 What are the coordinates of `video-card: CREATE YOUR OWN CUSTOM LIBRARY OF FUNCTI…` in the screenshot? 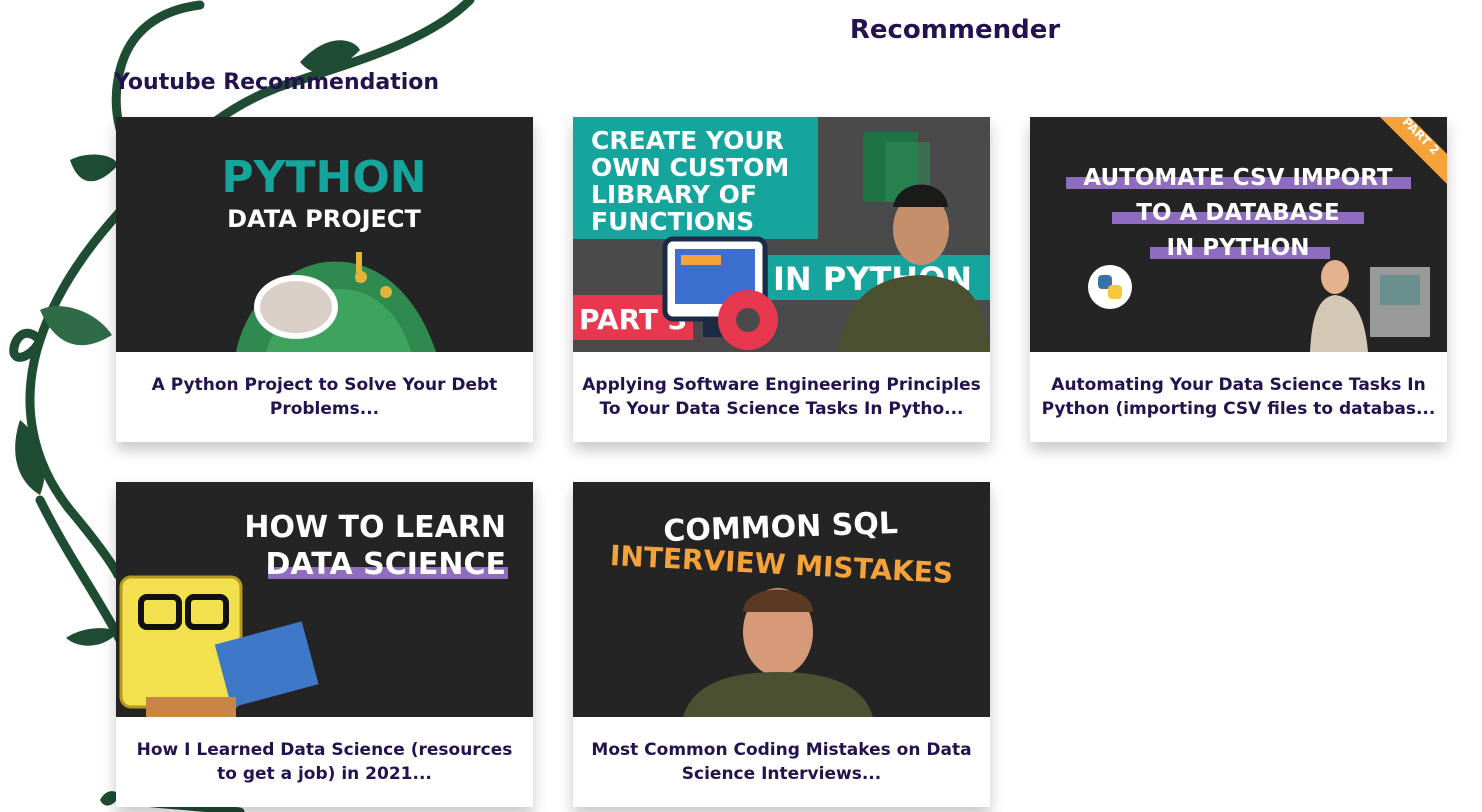 It's located at (781, 279).